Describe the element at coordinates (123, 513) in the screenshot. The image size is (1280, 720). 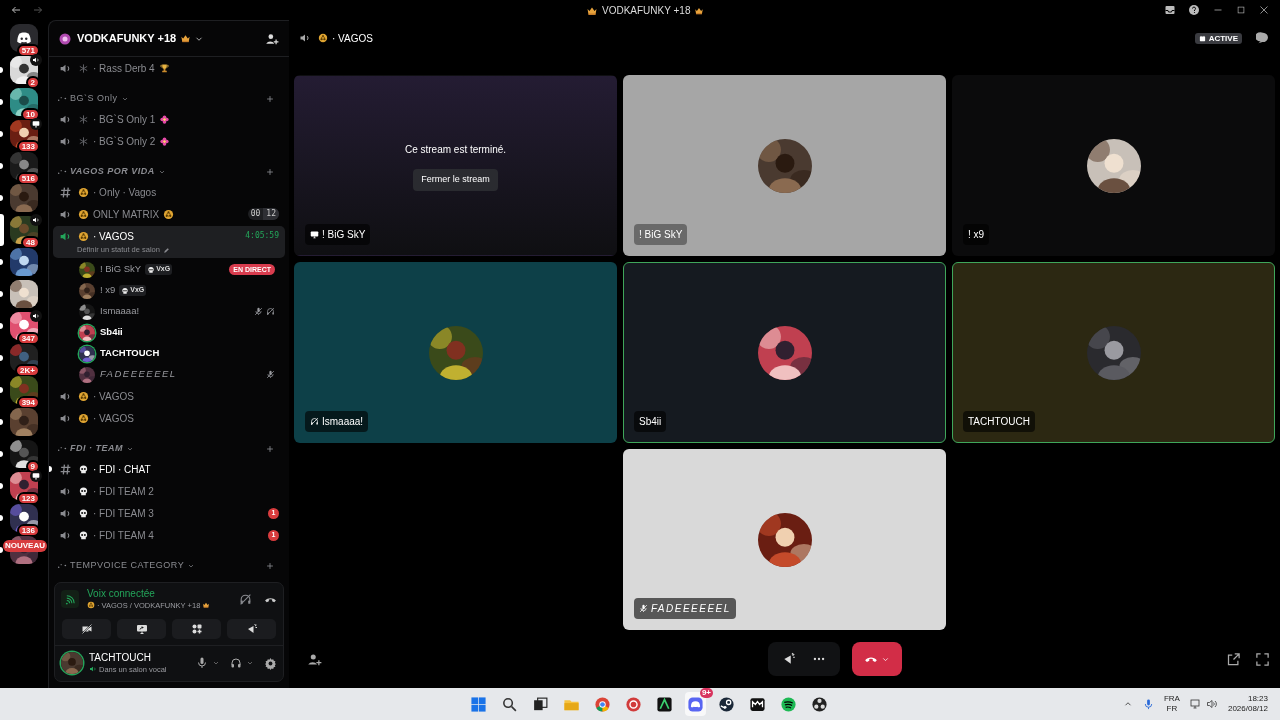
I see `channel-name: · FDI TEAM 3` at that location.